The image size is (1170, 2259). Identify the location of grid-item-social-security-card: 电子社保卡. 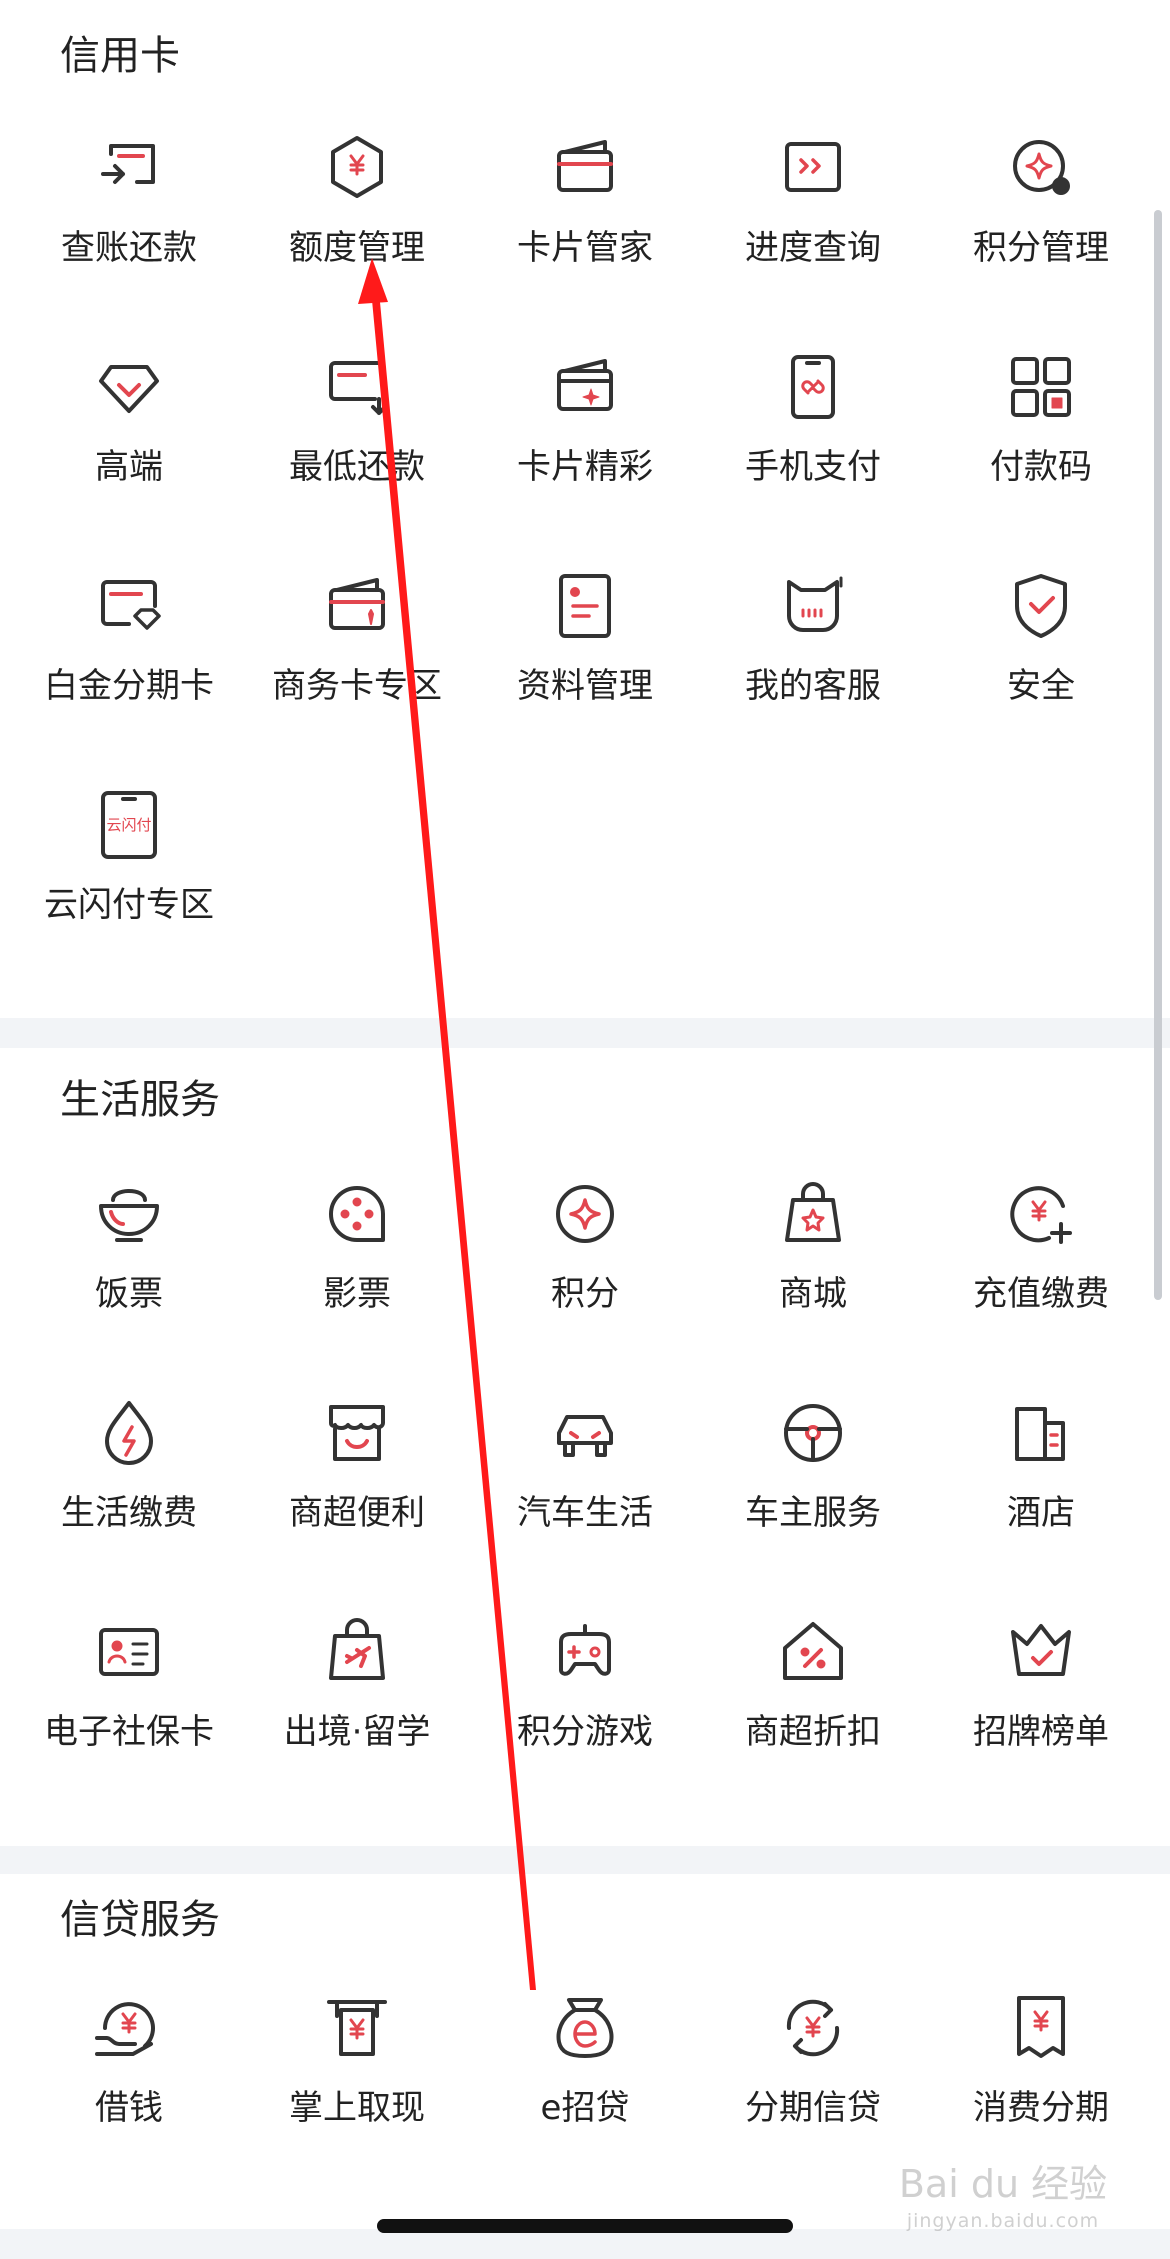
(129, 1712).